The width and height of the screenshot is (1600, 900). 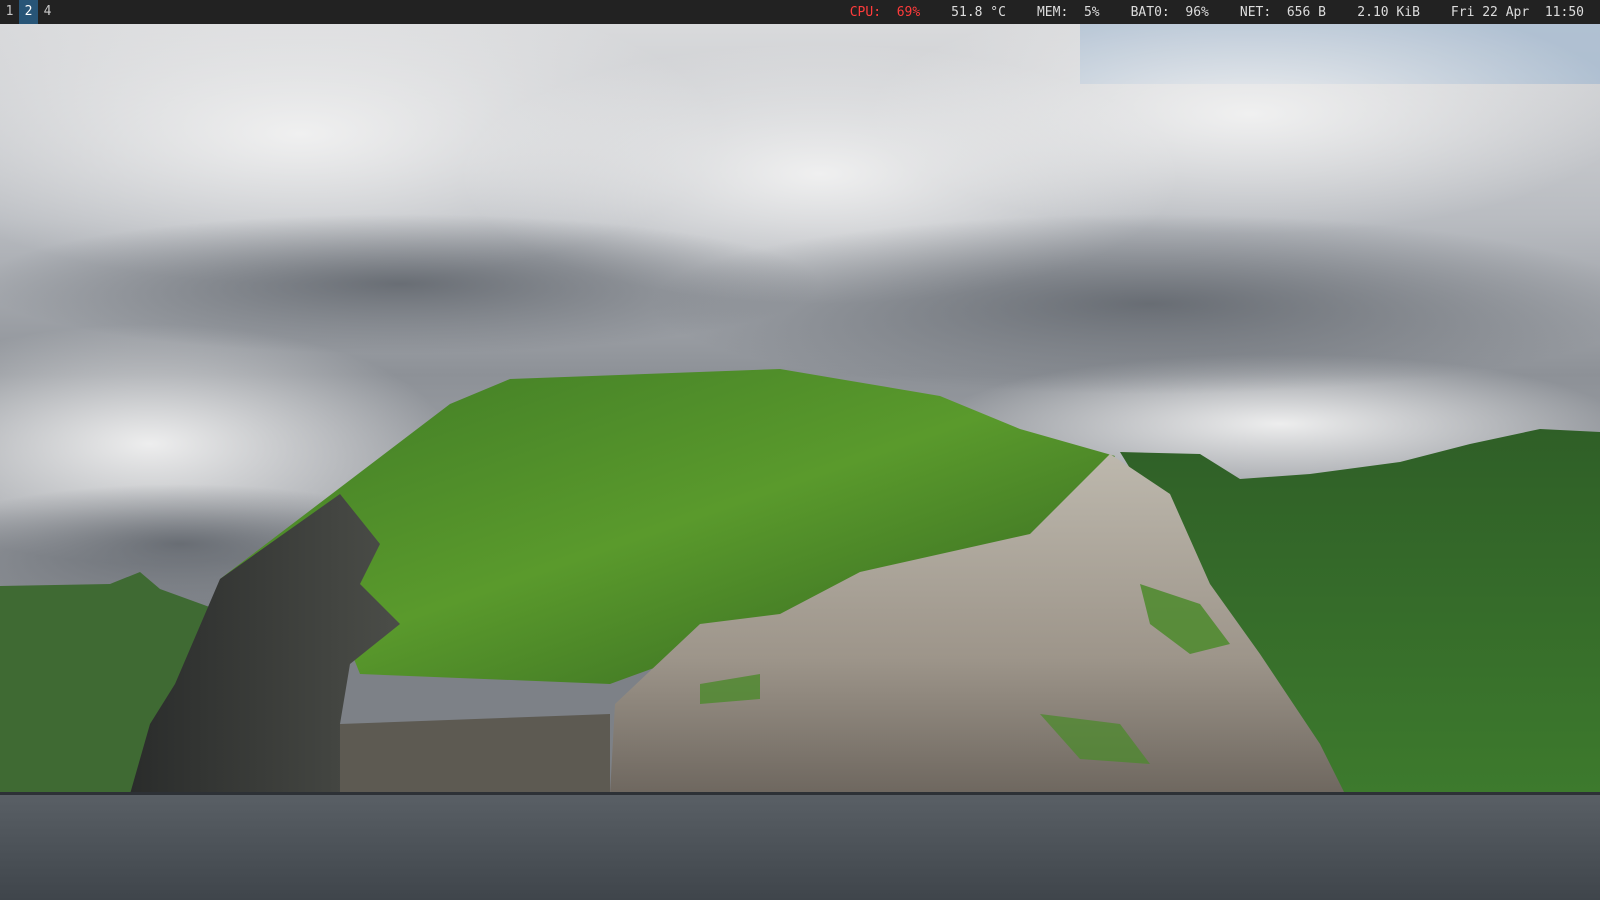 I want to click on memory-block: MEM: 5%, so click(x=1068, y=12).